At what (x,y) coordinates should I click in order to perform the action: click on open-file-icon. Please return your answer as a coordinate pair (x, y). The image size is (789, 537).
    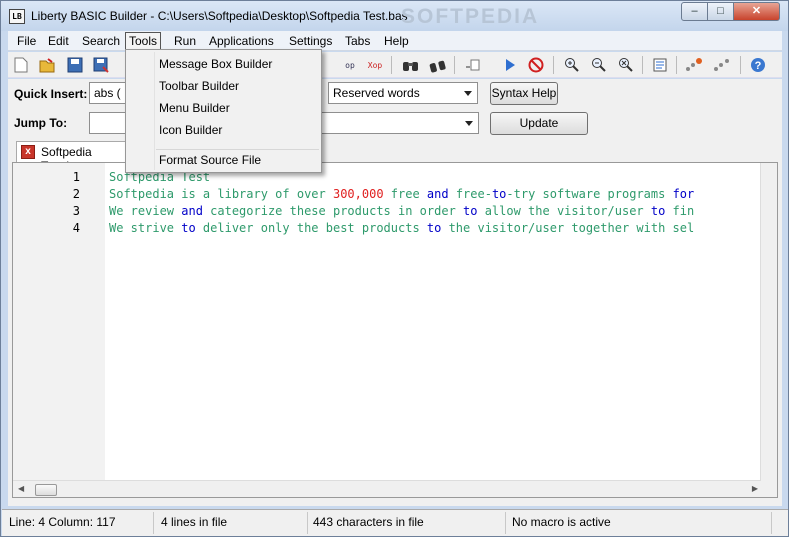
    Looking at the image, I should click on (47, 65).